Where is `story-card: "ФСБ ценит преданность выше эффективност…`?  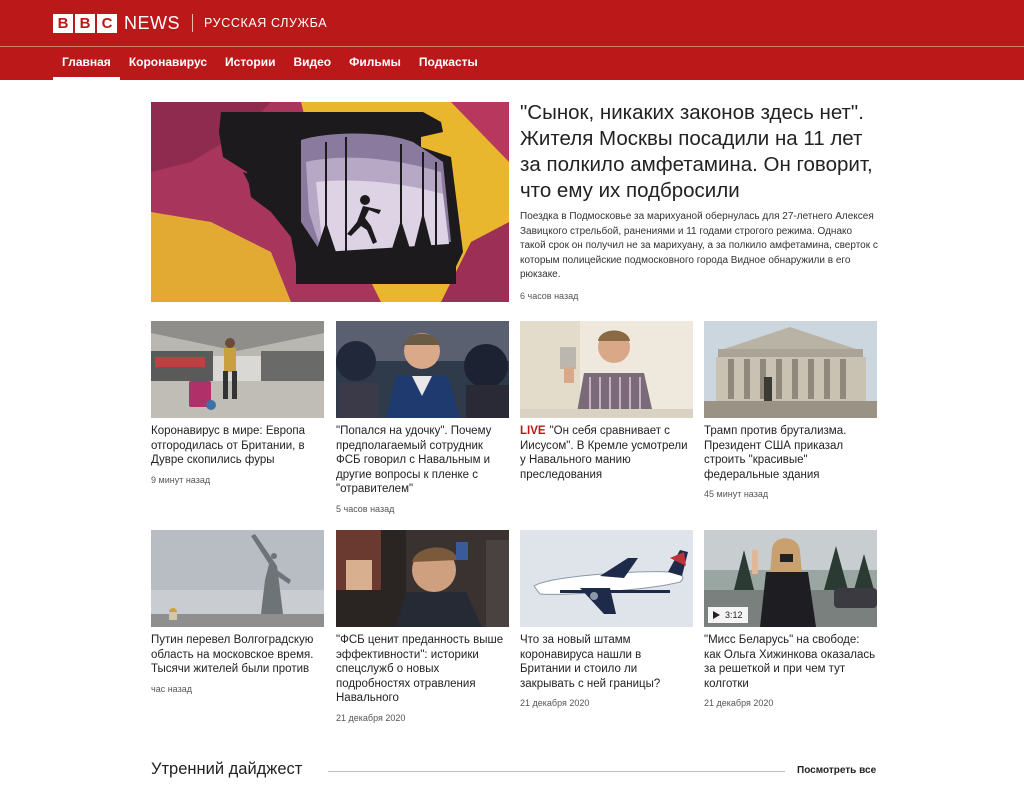
story-card: "ФСБ ценит преданность выше эффективност… is located at coordinates (422, 626).